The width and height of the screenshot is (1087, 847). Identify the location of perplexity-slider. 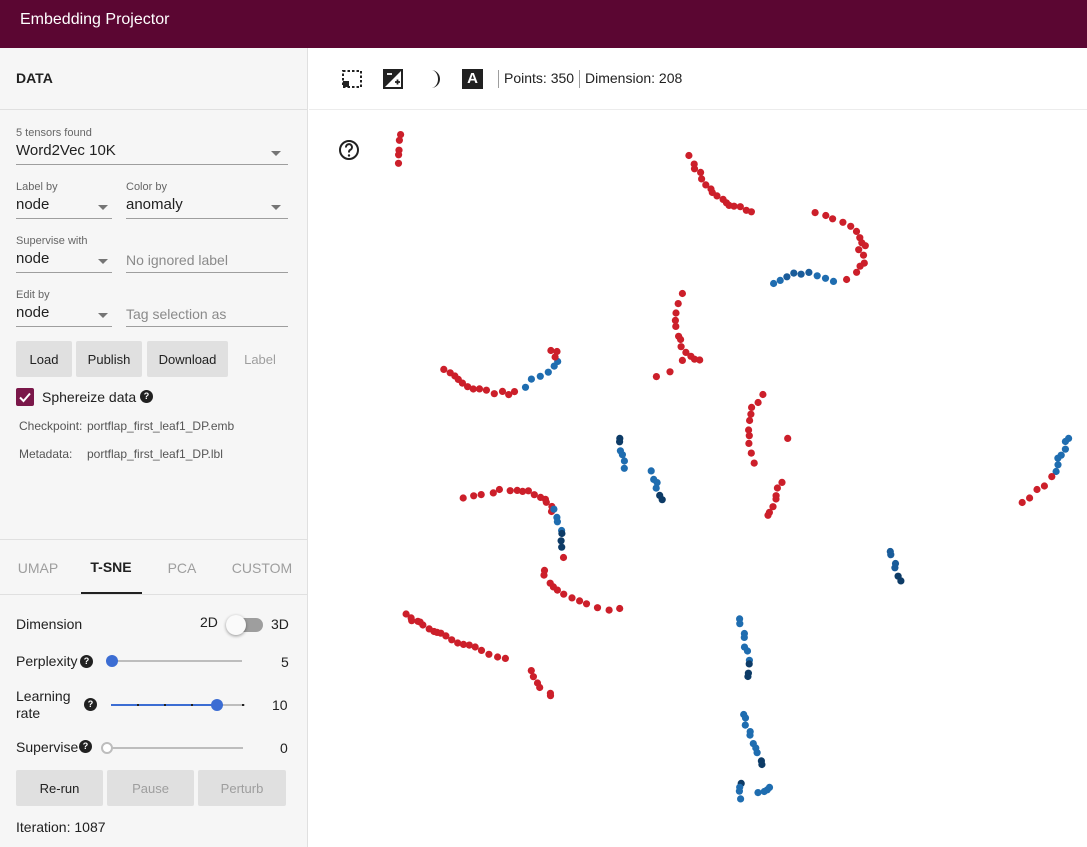
(175, 661).